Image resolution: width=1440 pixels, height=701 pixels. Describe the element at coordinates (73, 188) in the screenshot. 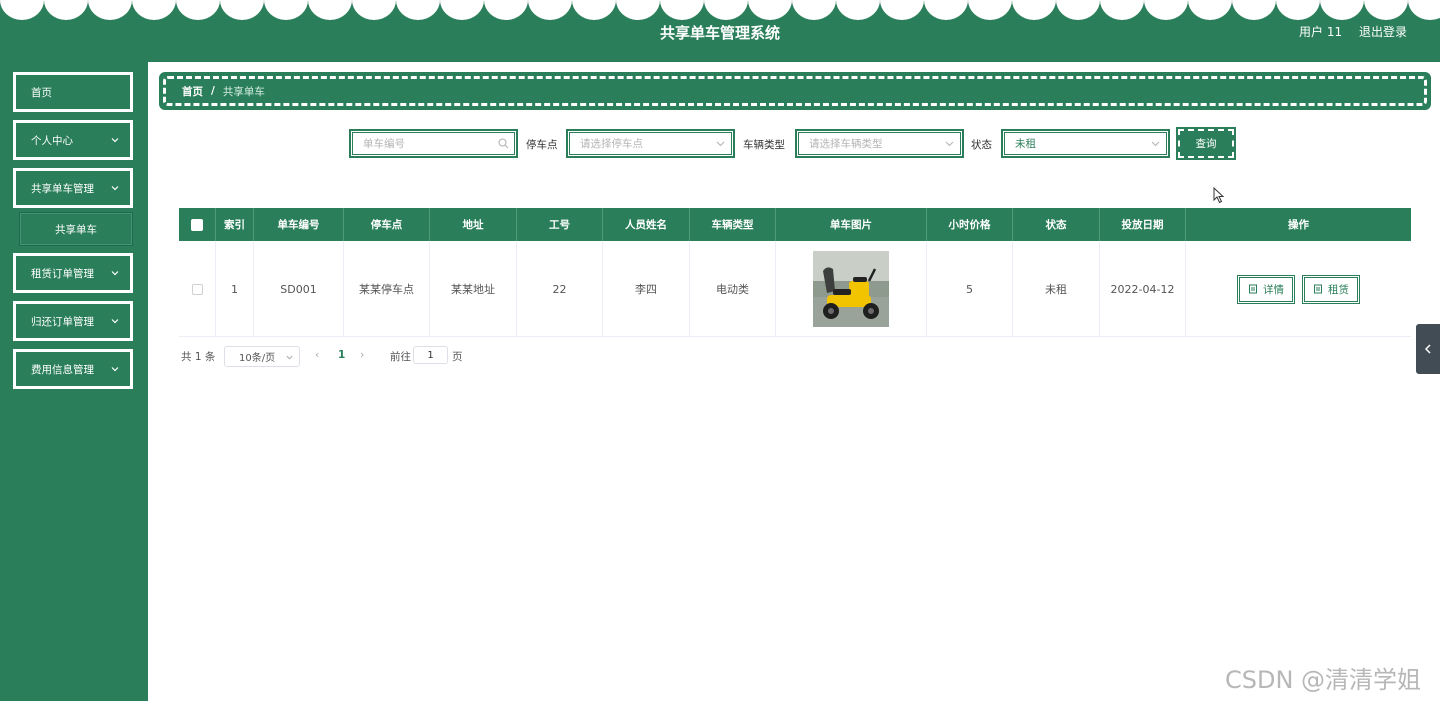

I see `sidebar-item-bike-management: 共享单车管理` at that location.